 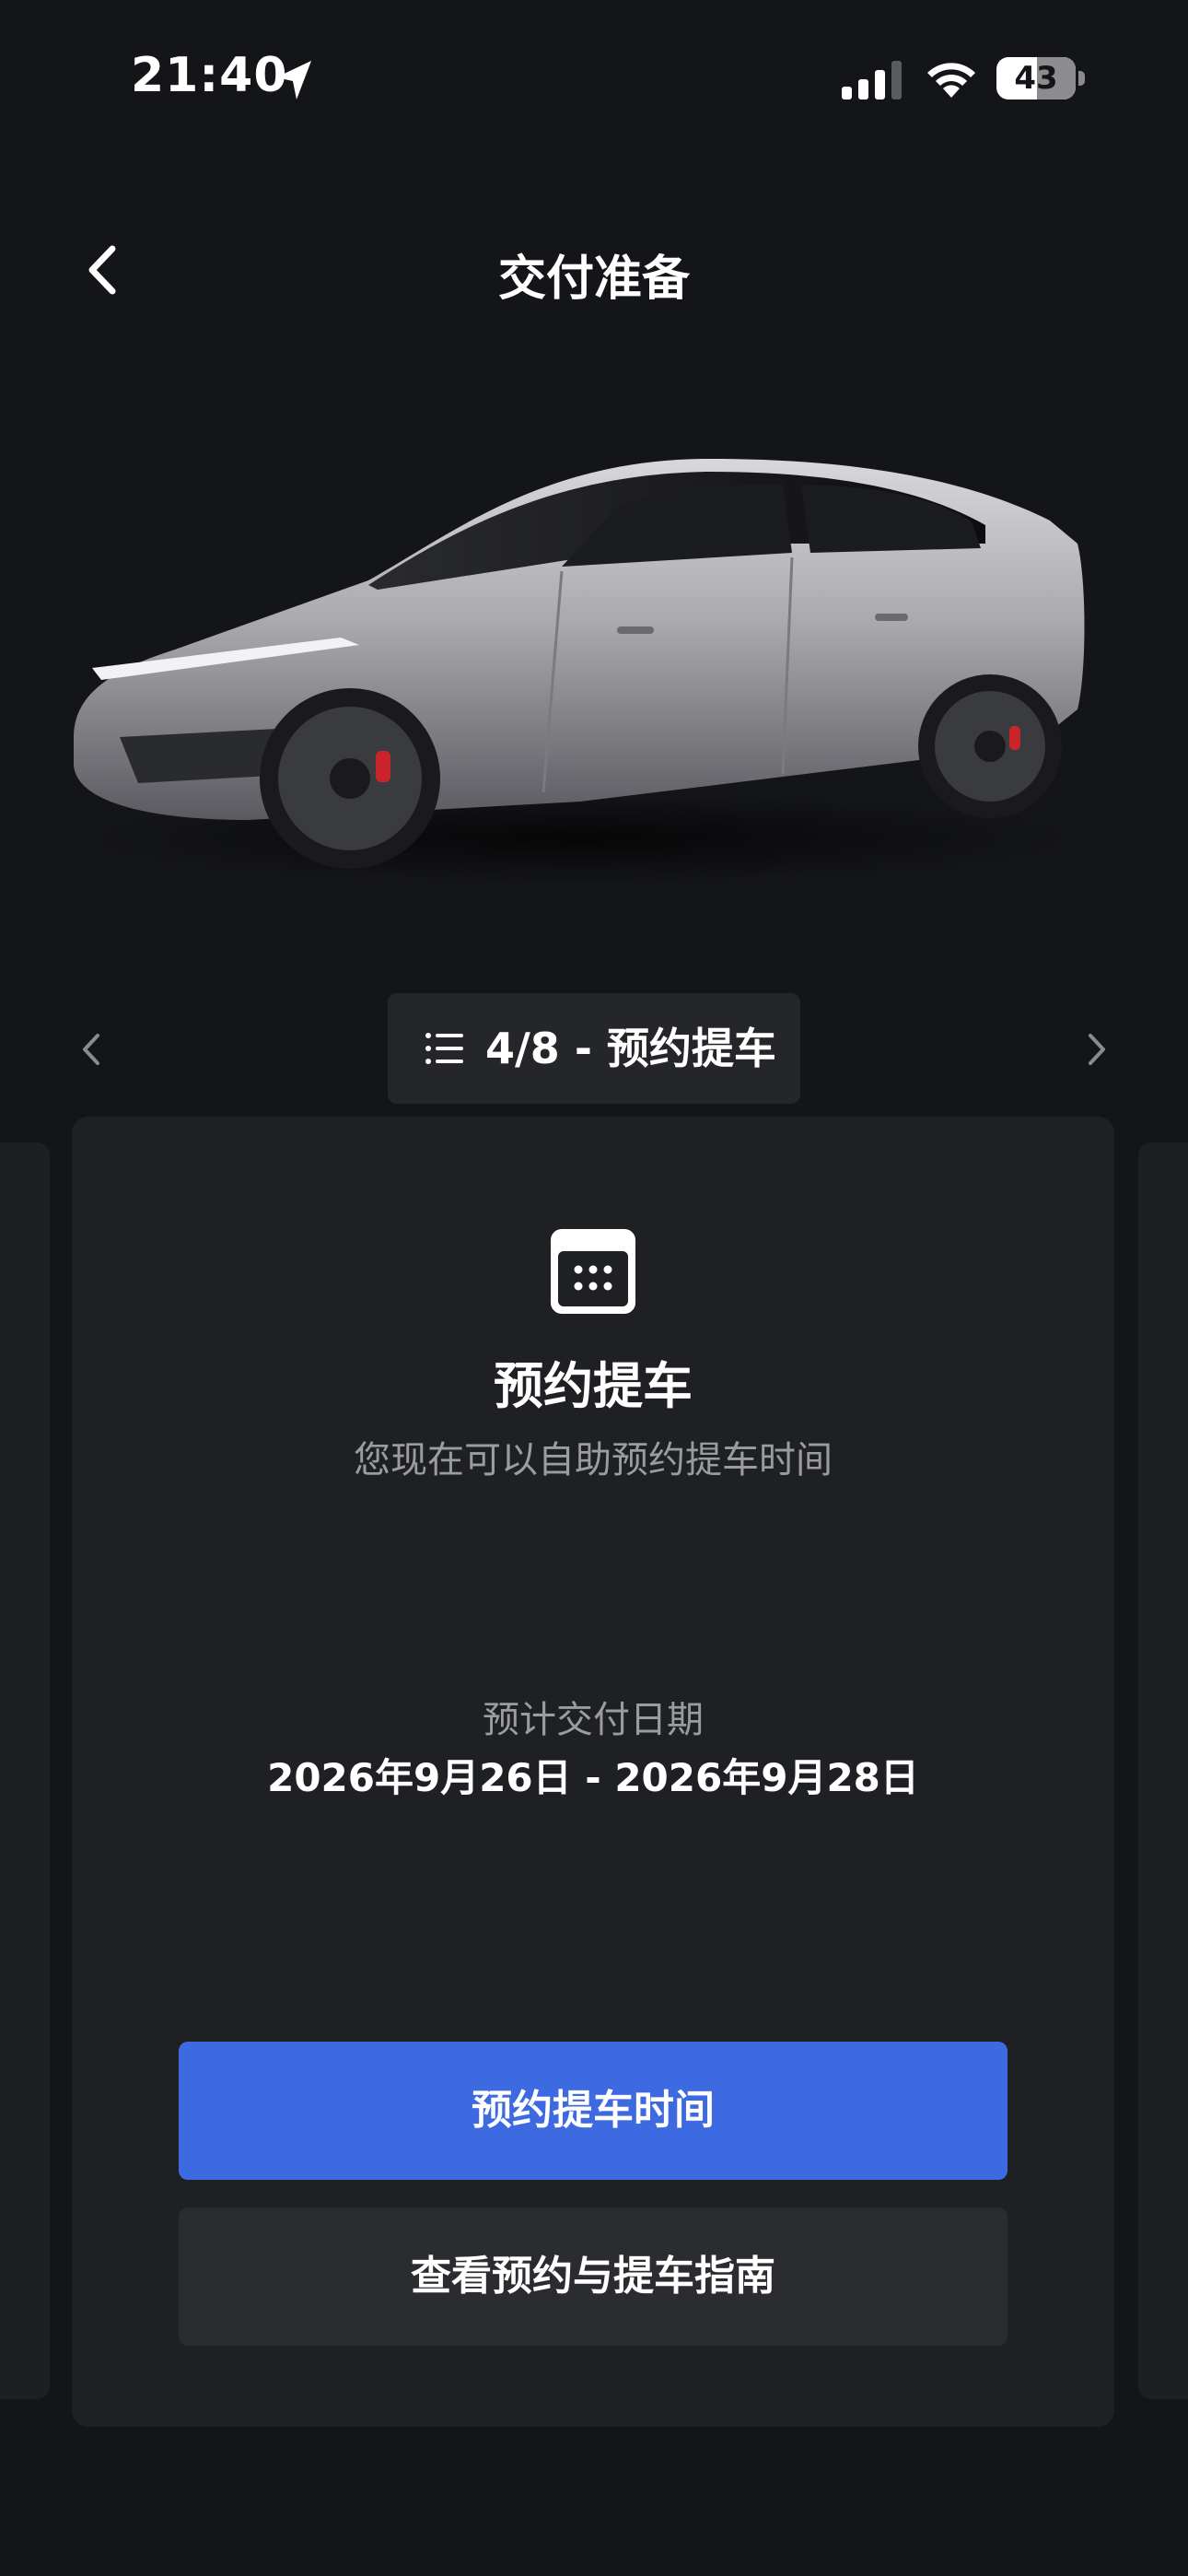 I want to click on battery-percent: 43, so click(x=1036, y=78).